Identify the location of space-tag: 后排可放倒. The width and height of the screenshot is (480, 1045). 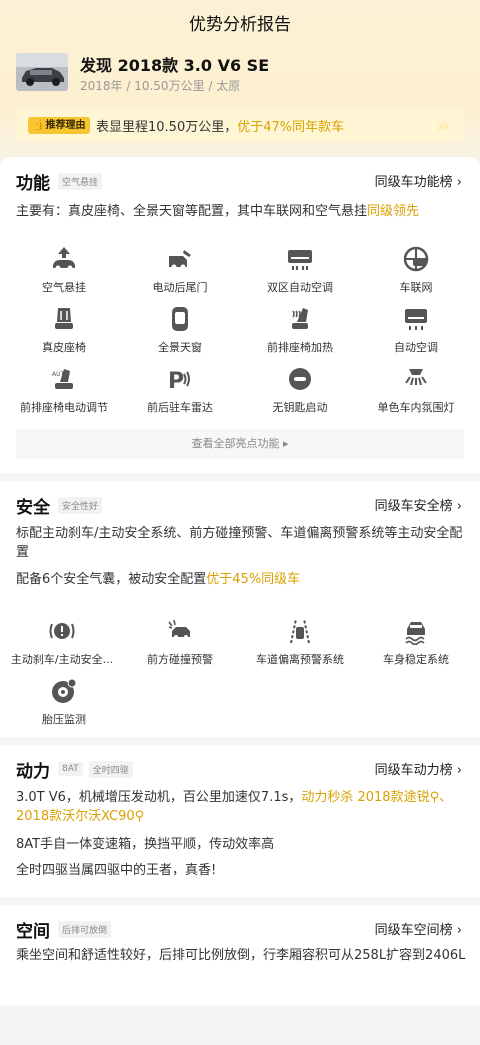
(85, 929).